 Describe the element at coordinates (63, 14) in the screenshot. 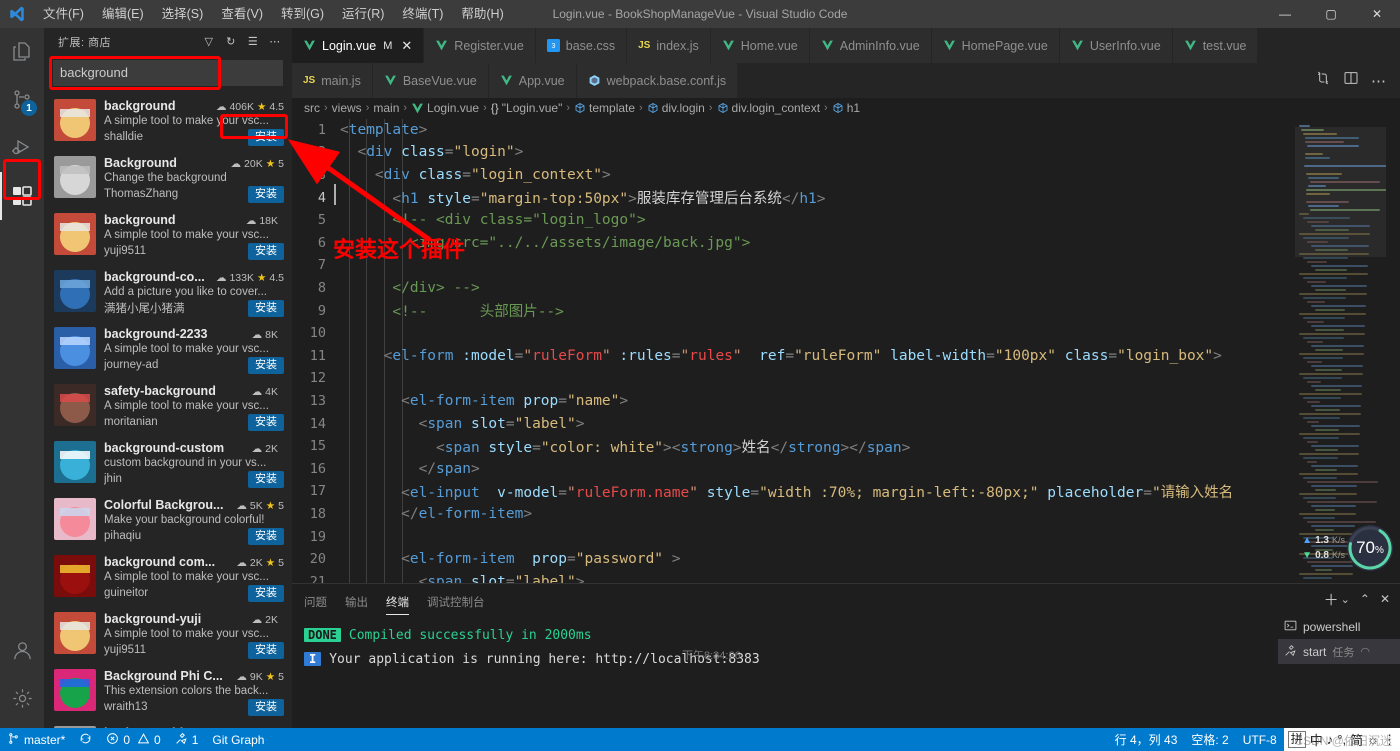

I see `menu-file: 文件(F)` at that location.